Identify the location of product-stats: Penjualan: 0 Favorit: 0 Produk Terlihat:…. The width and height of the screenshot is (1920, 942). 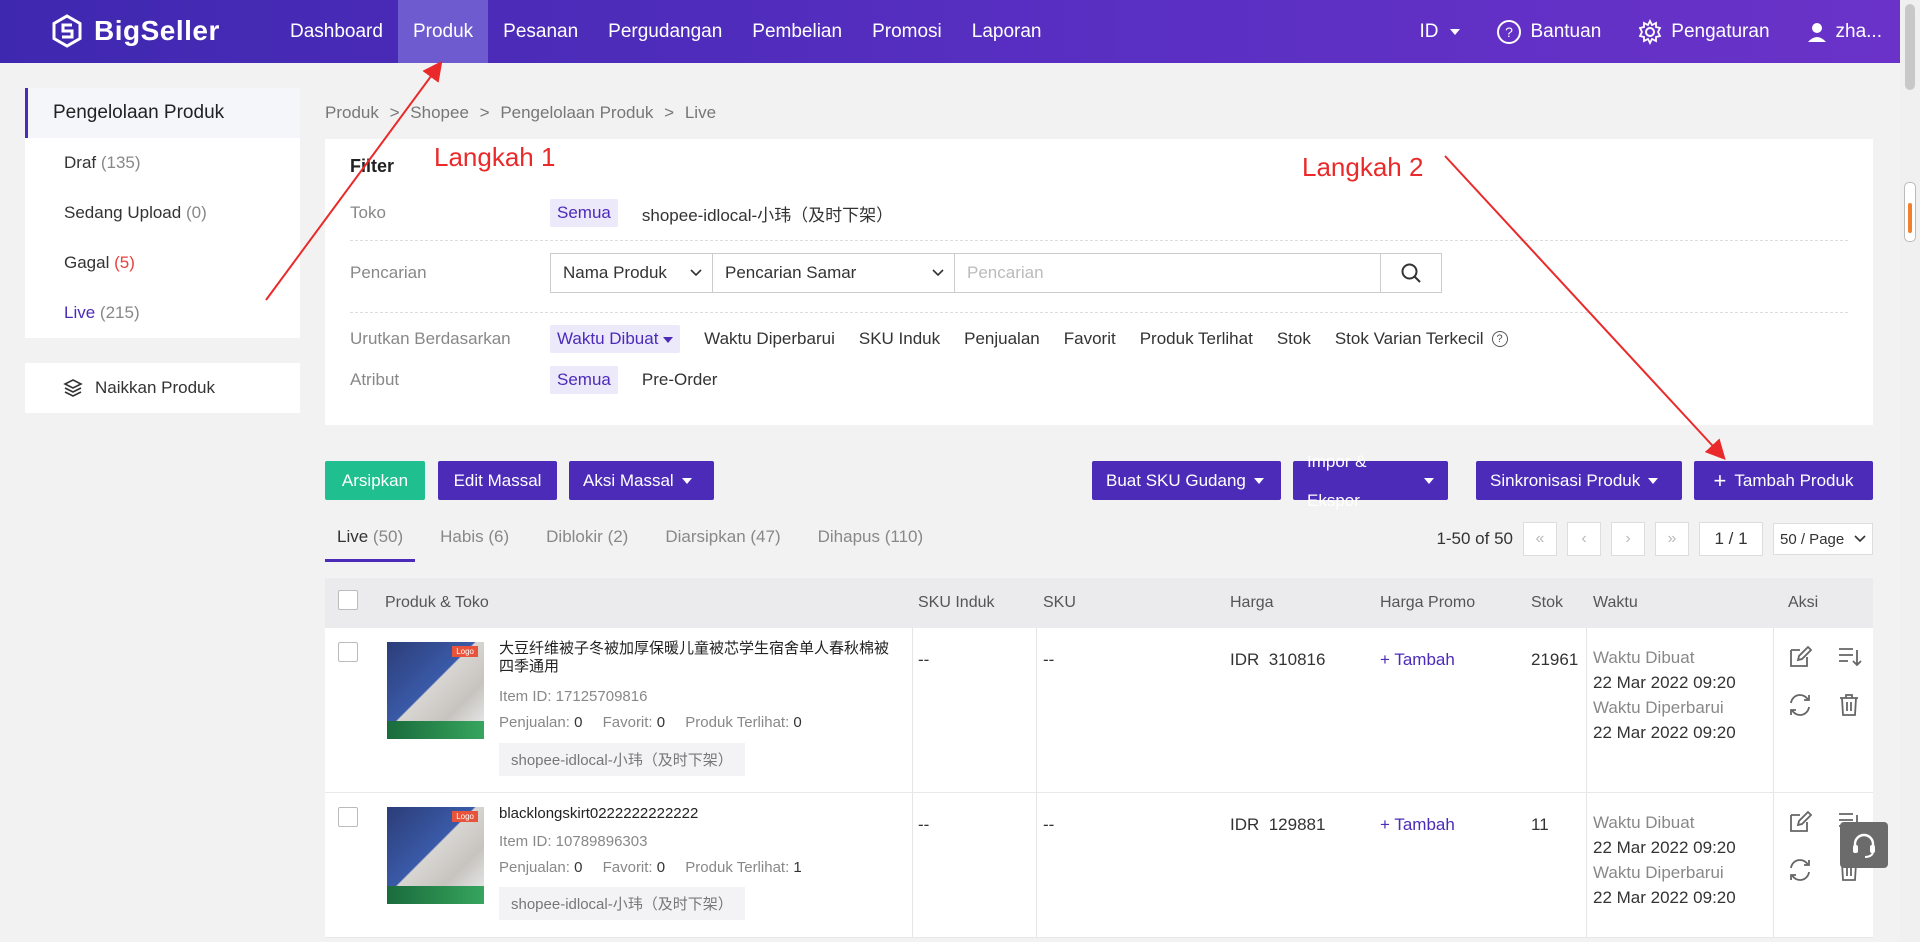
(650, 867).